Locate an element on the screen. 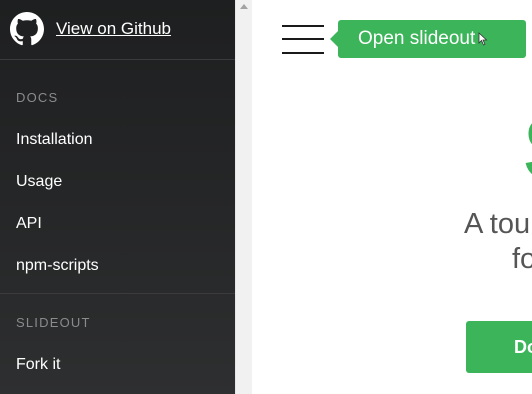  tooltip-label: Open slideout is located at coordinates (417, 38).